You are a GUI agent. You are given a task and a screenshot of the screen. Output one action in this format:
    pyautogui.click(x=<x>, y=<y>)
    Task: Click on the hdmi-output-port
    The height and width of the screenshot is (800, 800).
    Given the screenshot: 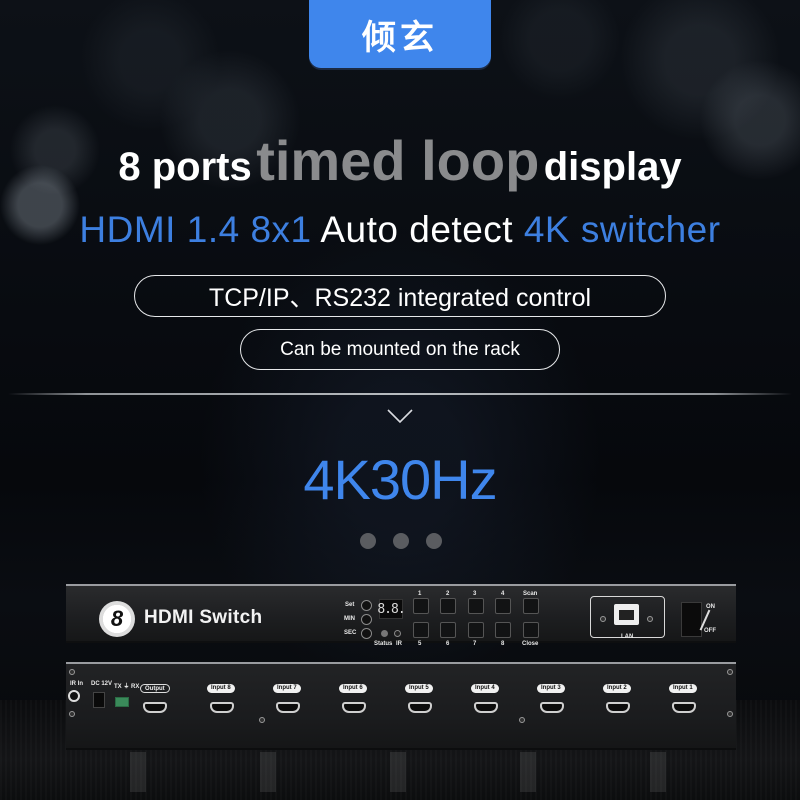 What is the action you would take?
    pyautogui.click(x=155, y=707)
    